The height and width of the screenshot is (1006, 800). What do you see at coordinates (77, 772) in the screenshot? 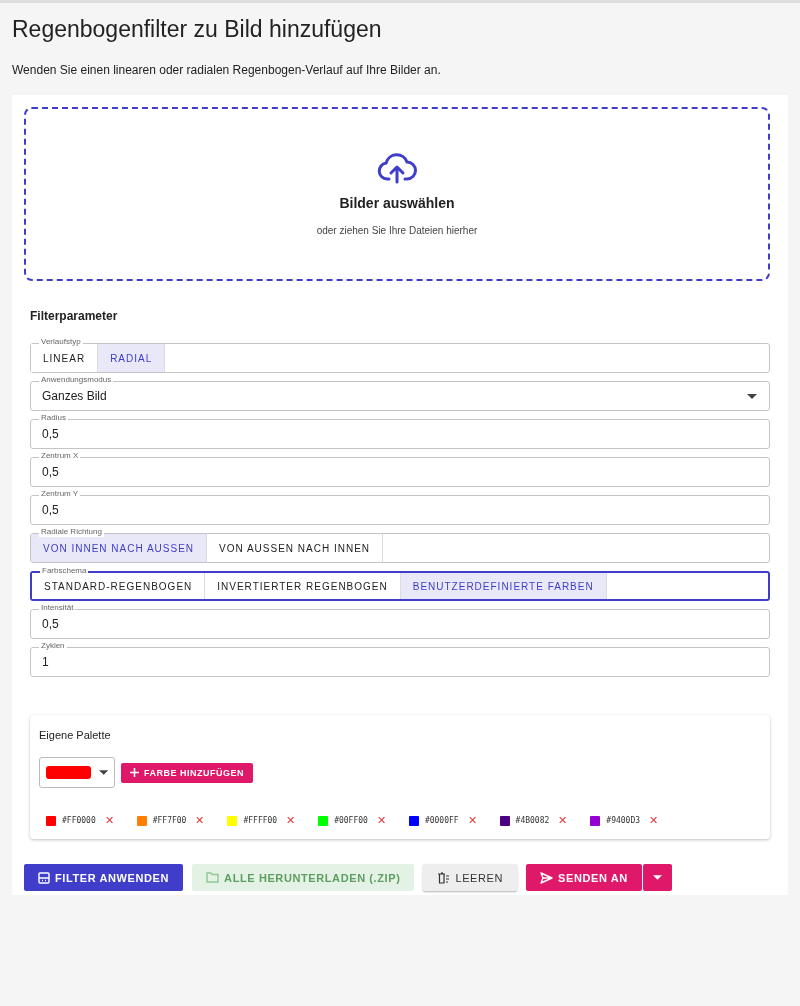
I see `color-picker` at bounding box center [77, 772].